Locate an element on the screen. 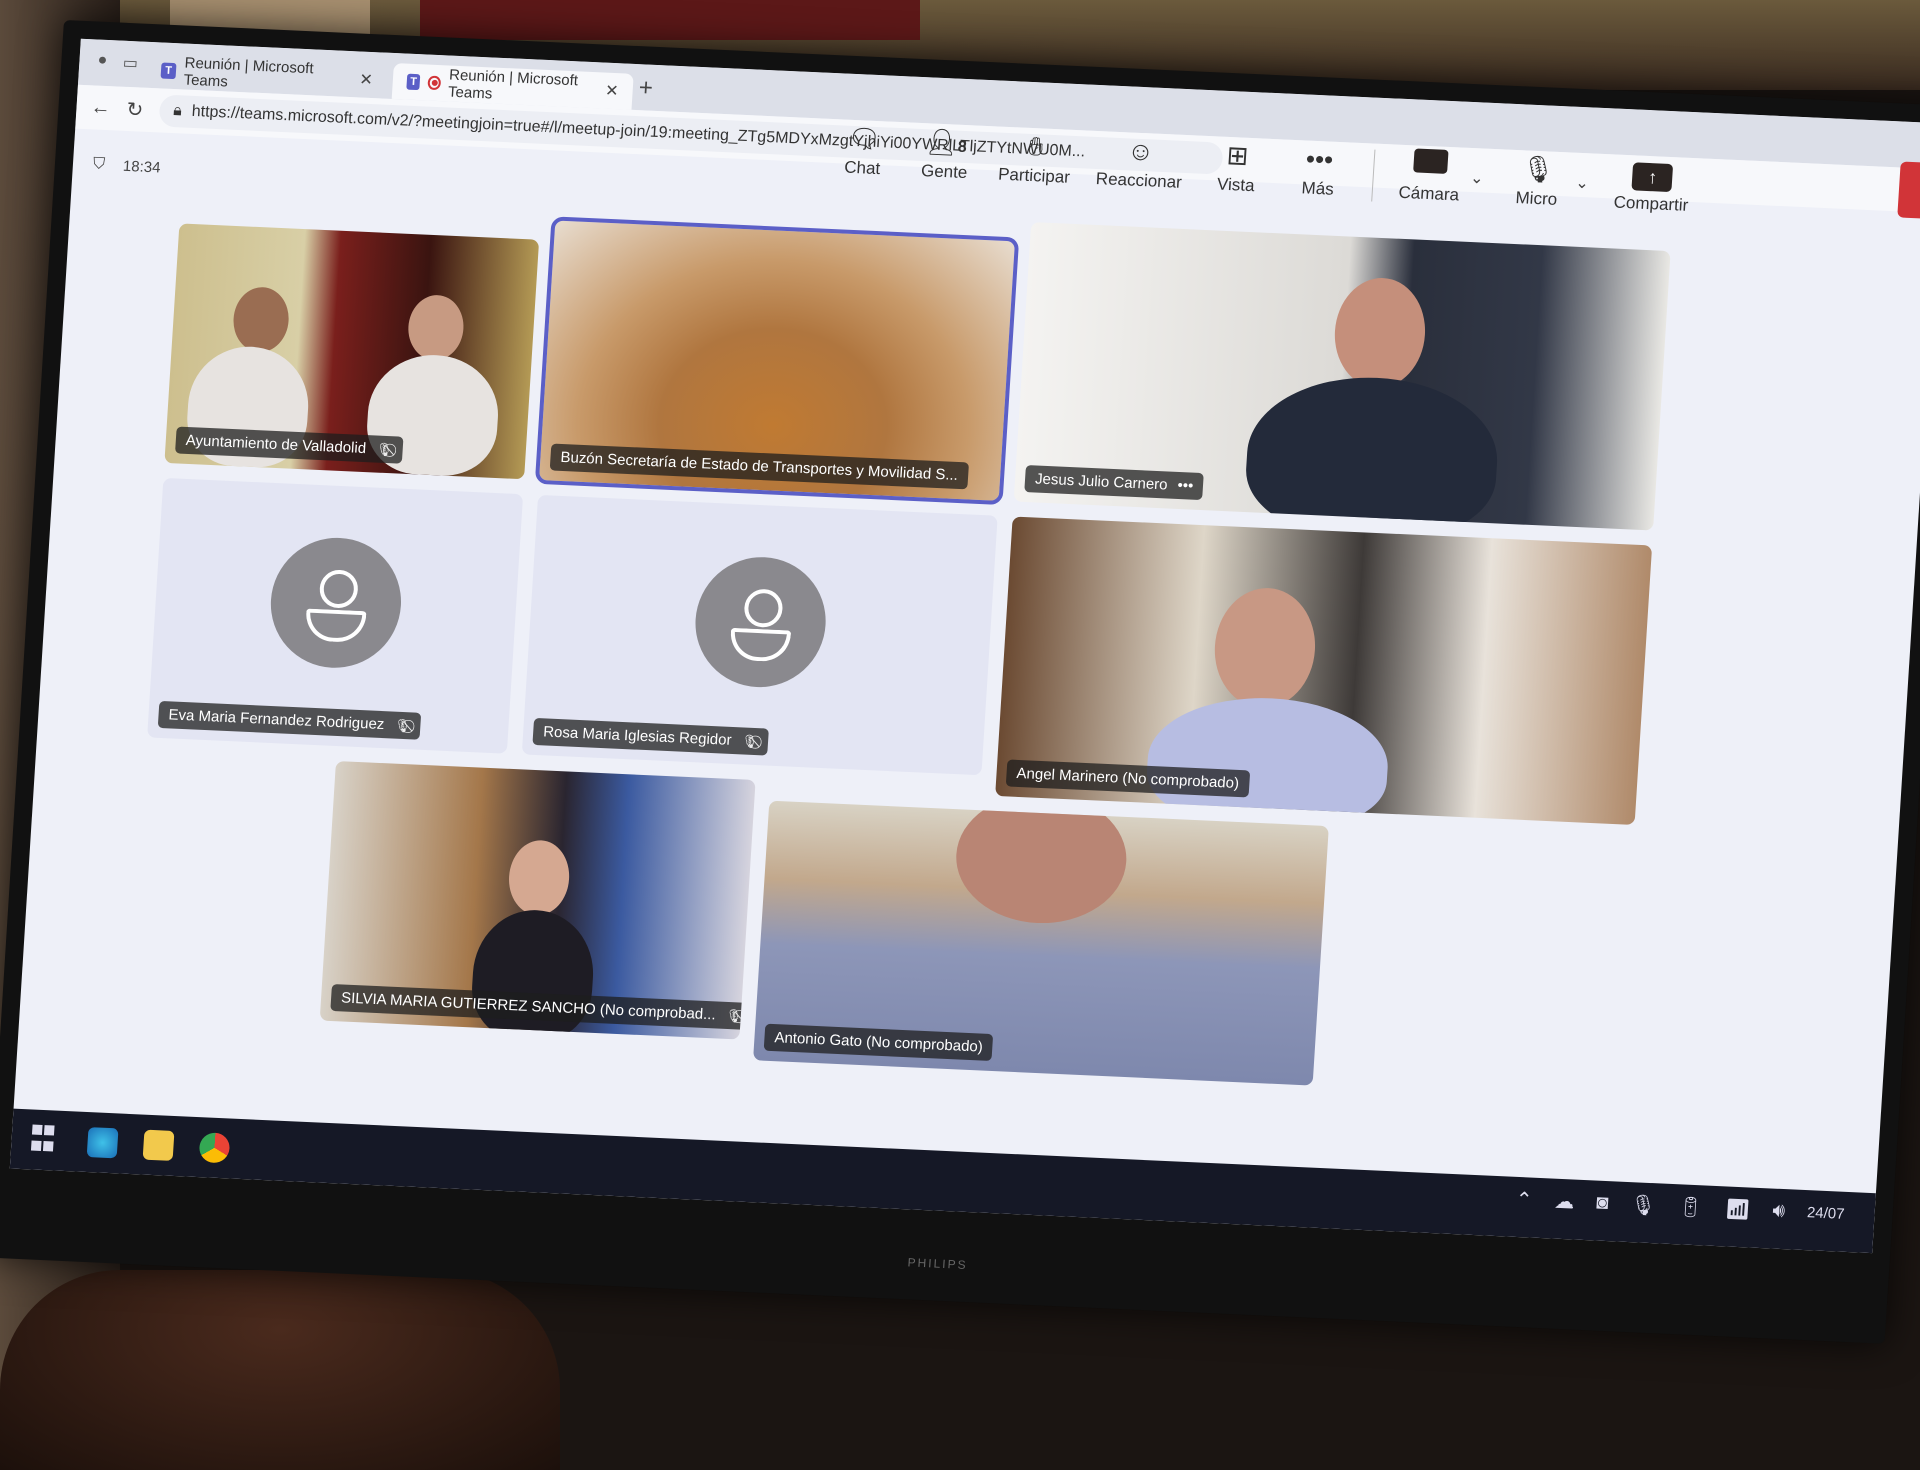 The height and width of the screenshot is (1470, 1920). reload-icon: ↻ is located at coordinates (135, 109).